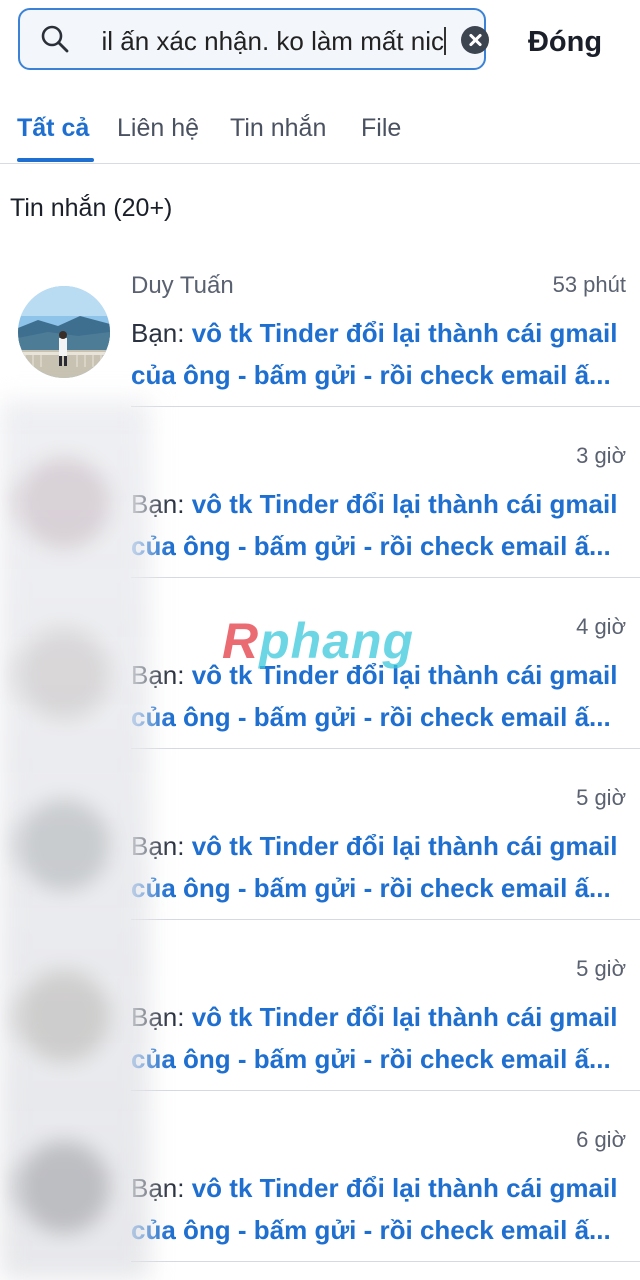  I want to click on search-header: il ấn xác nhận. ko làm mất nic Đóng, so click(320, 45).